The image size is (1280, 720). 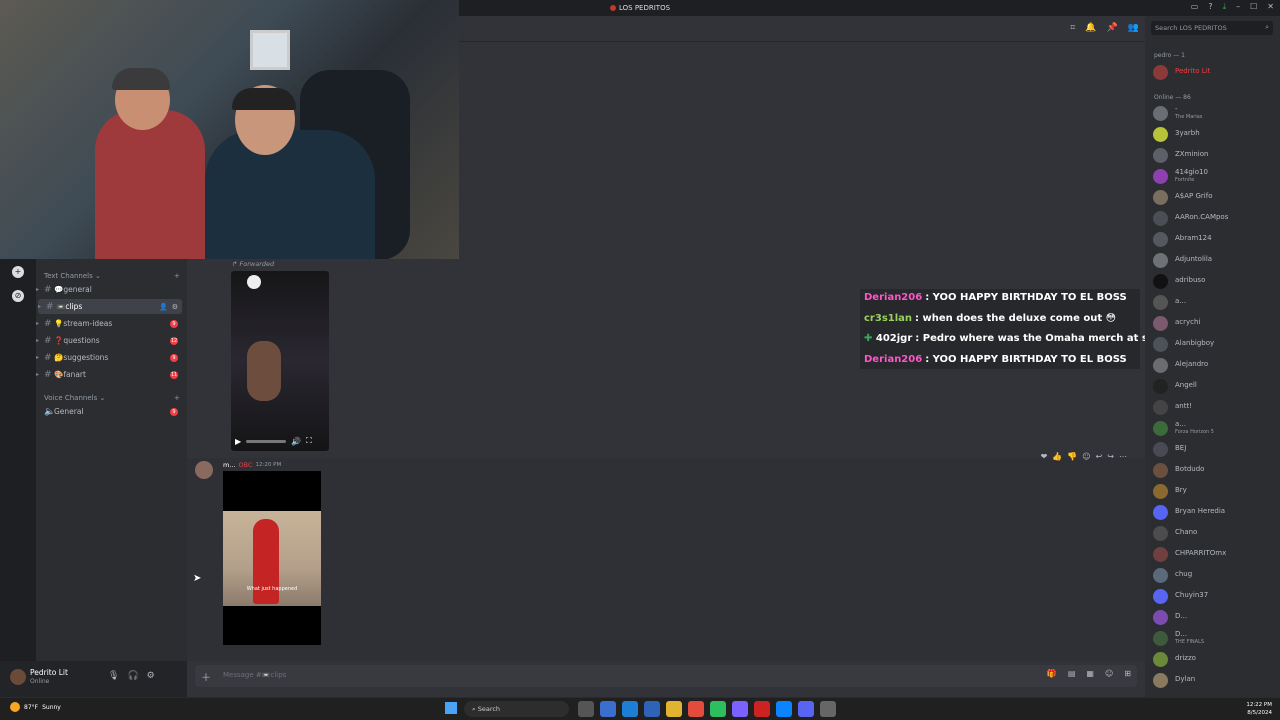 What do you see at coordinates (806, 709) in the screenshot?
I see `discord-icon` at bounding box center [806, 709].